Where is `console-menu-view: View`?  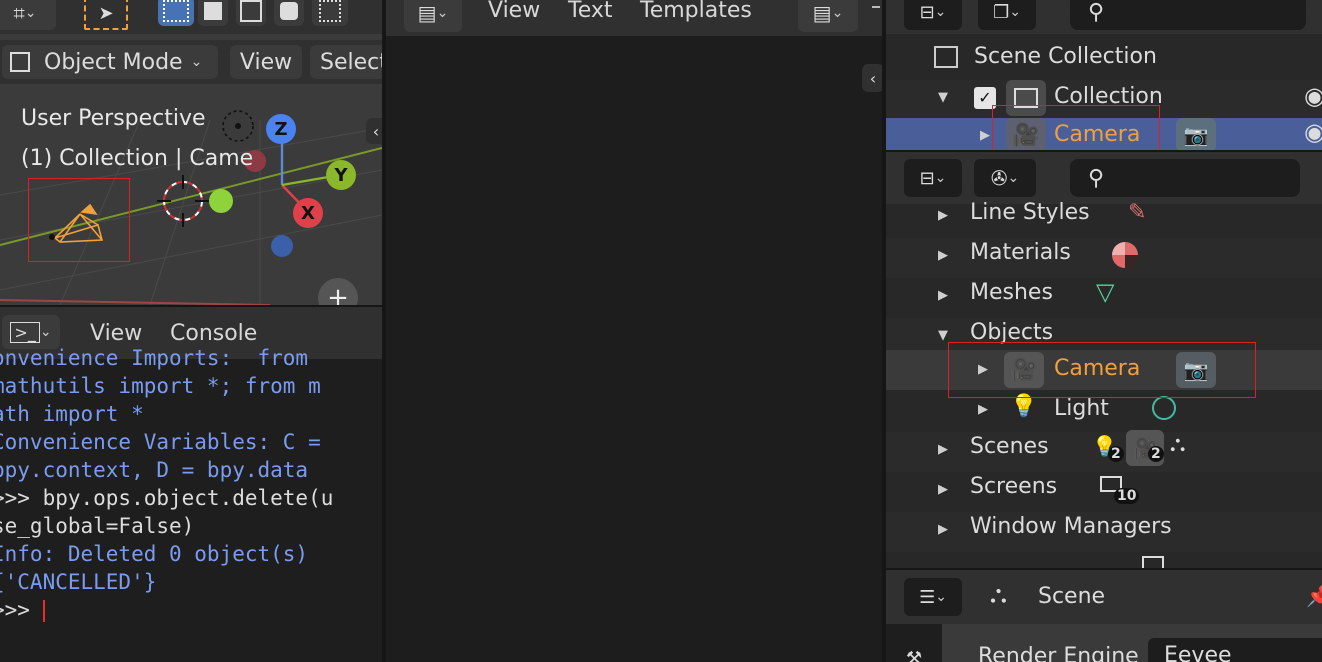
console-menu-view: View is located at coordinates (116, 333).